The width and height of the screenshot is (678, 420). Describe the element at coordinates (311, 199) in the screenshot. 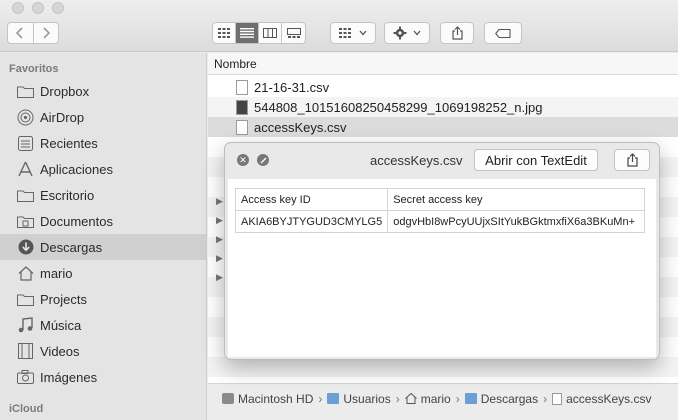

I see `table-header-cell: Access key ID` at that location.